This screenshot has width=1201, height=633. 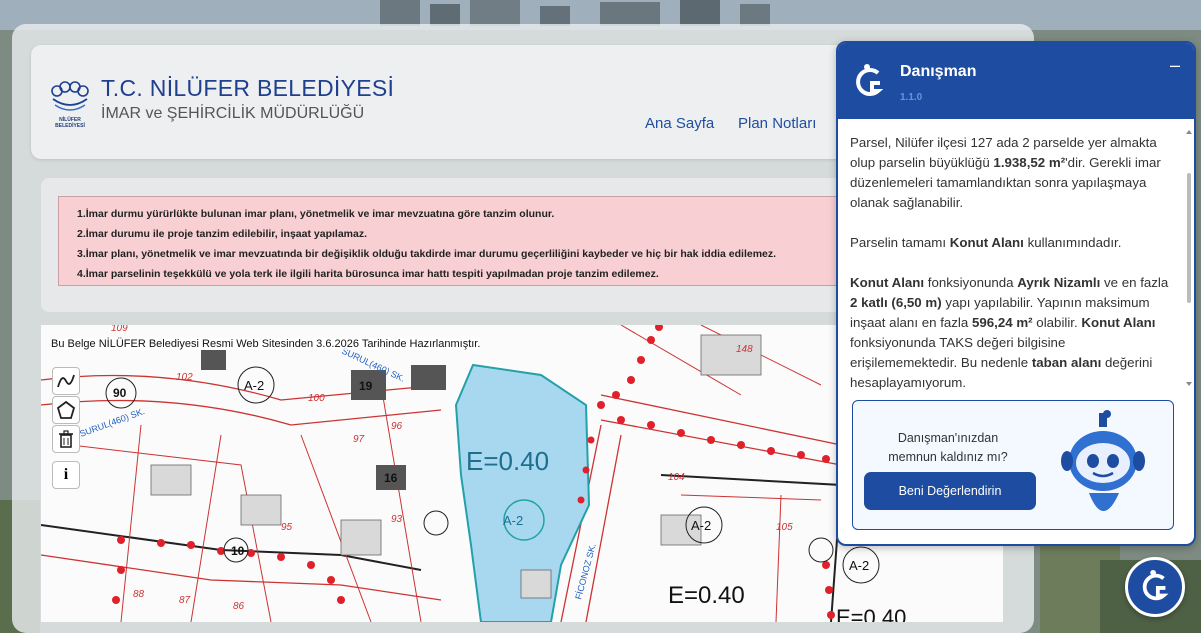 What do you see at coordinates (938, 71) in the screenshot?
I see `chat-title: Danışman` at bounding box center [938, 71].